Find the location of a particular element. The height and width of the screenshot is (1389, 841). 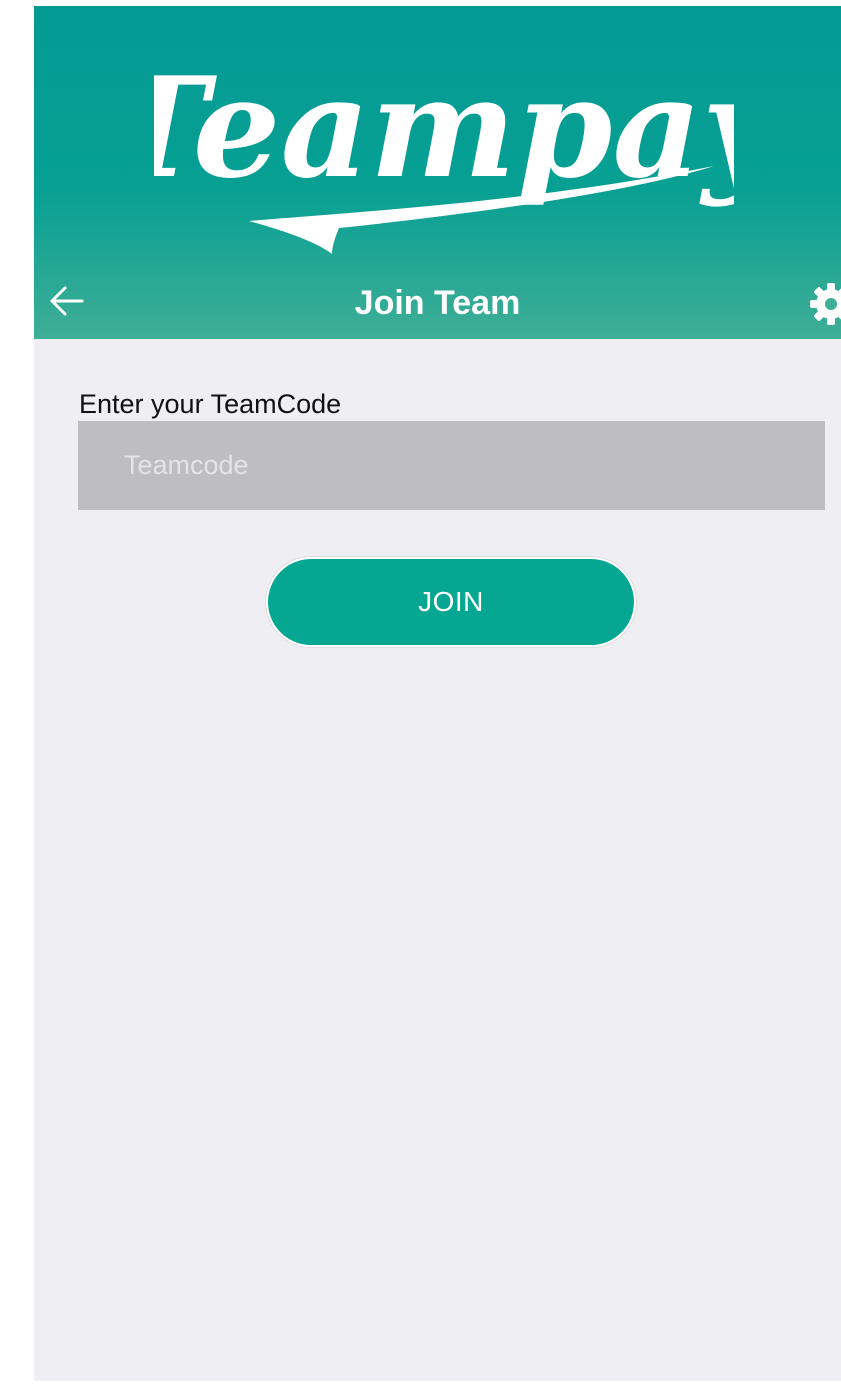

teampay-logo: Teampay is located at coordinates (444, 150).